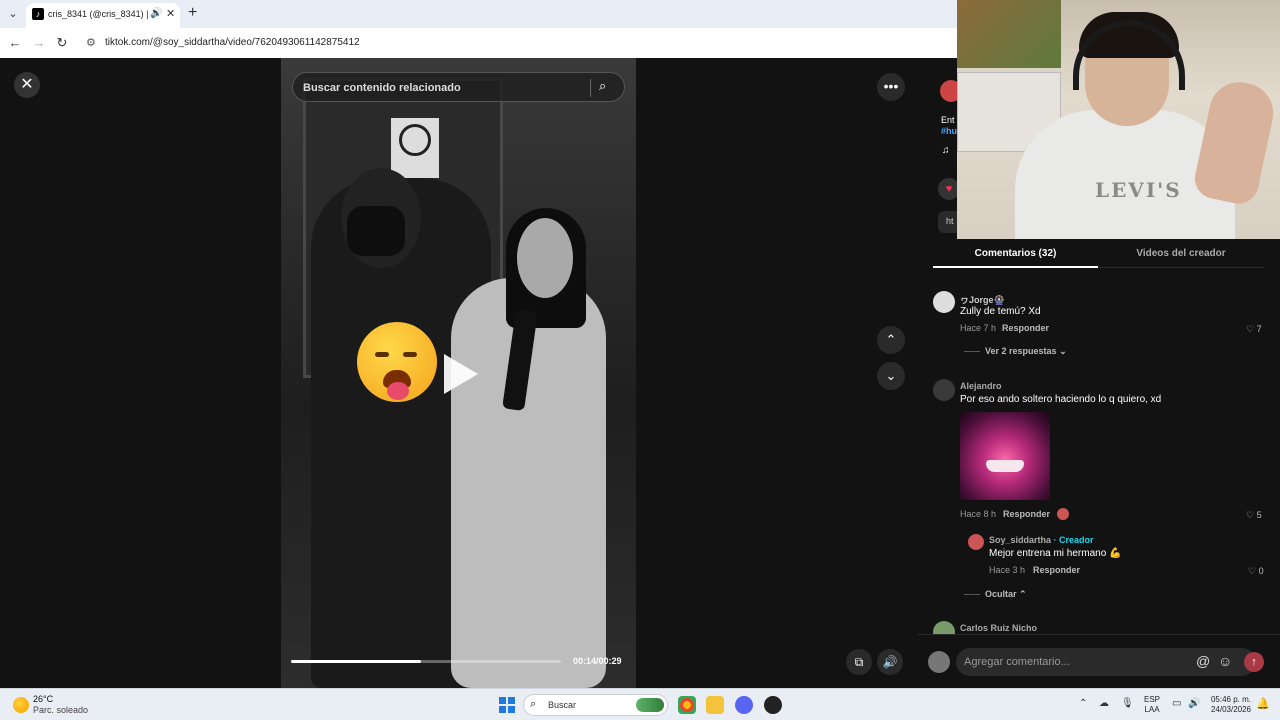 This screenshot has width=1280, height=720. I want to click on comment-like-button: ♡ 7, so click(1254, 329).